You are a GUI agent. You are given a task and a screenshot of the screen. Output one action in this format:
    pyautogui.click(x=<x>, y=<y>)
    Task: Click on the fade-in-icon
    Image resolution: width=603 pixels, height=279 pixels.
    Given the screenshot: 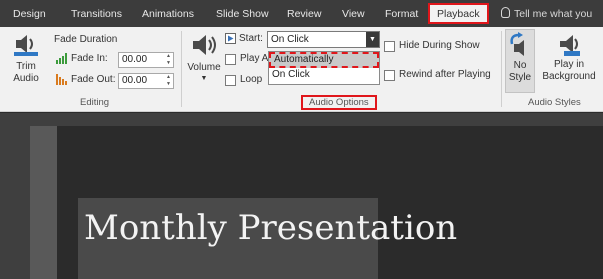 What is the action you would take?
    pyautogui.click(x=61, y=58)
    